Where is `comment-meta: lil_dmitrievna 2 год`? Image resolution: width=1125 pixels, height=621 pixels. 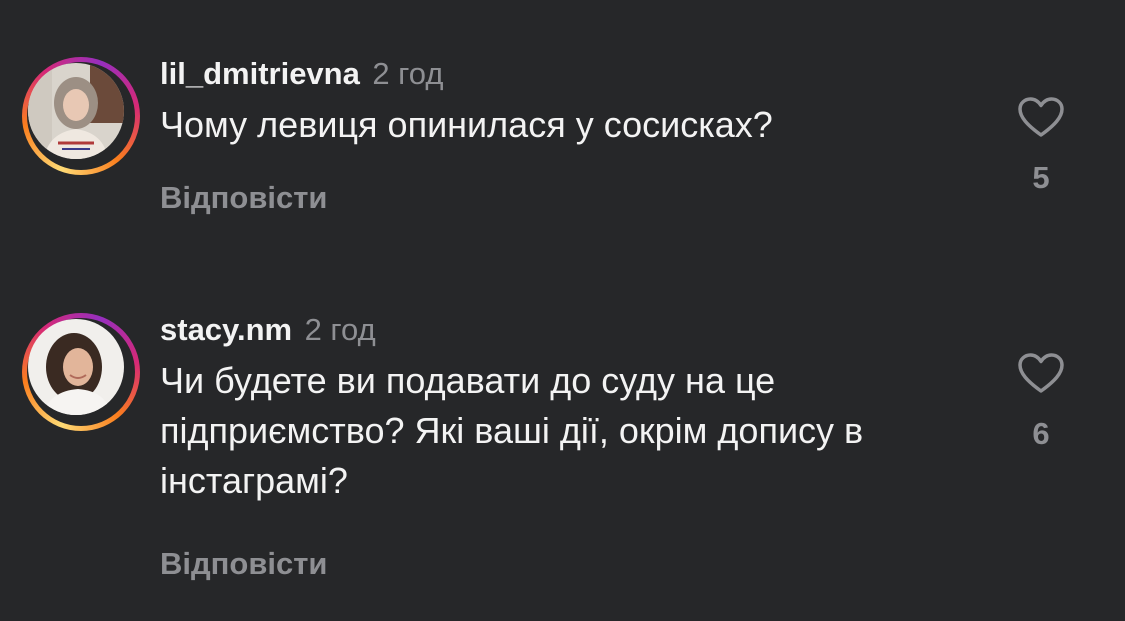
comment-meta: lil_dmitrievna 2 год is located at coordinates (560, 74).